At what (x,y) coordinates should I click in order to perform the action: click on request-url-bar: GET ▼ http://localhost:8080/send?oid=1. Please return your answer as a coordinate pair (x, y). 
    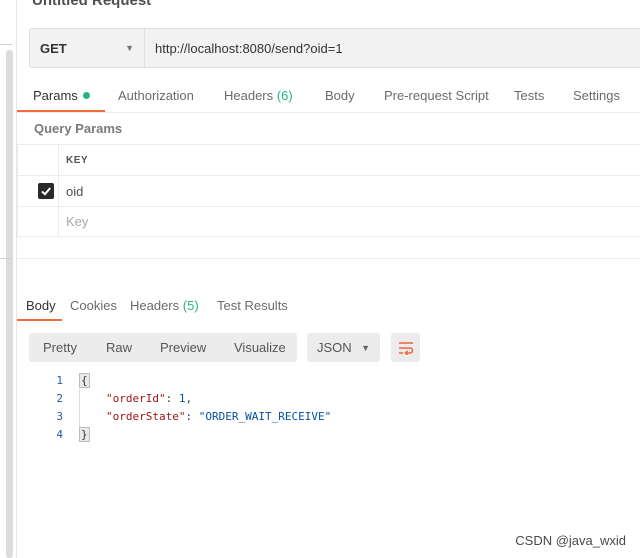
    Looking at the image, I should click on (334, 48).